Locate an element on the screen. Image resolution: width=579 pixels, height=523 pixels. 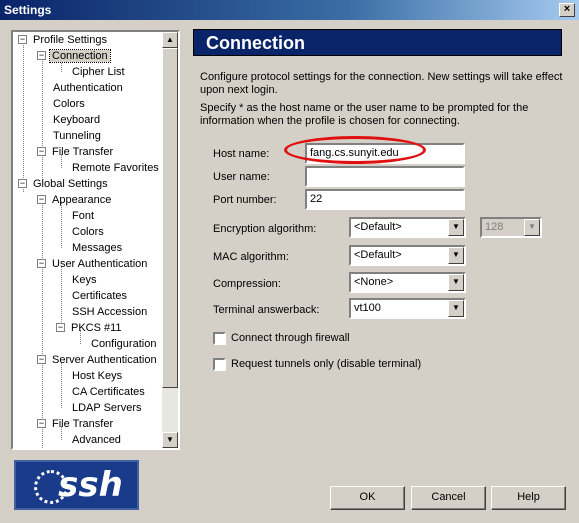
tree-item-keys: Keys is located at coordinates (84, 280).